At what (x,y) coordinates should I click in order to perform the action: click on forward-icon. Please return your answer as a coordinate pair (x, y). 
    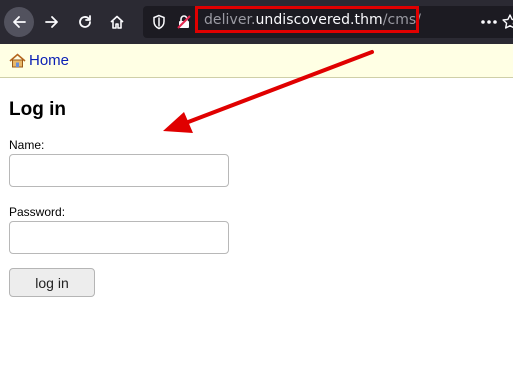
    Looking at the image, I should click on (51, 22).